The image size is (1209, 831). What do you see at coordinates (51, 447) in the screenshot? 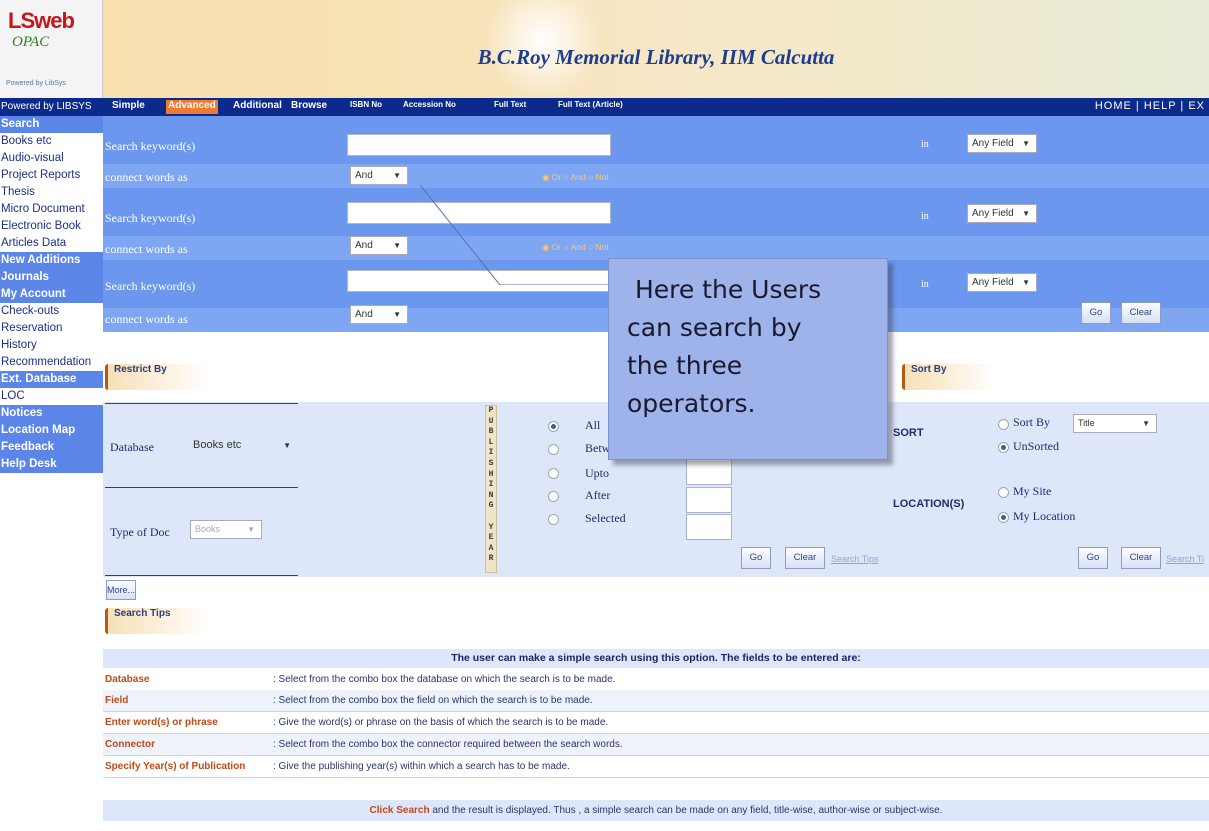
I see `sidebar-item-feedback: Feedback` at bounding box center [51, 447].